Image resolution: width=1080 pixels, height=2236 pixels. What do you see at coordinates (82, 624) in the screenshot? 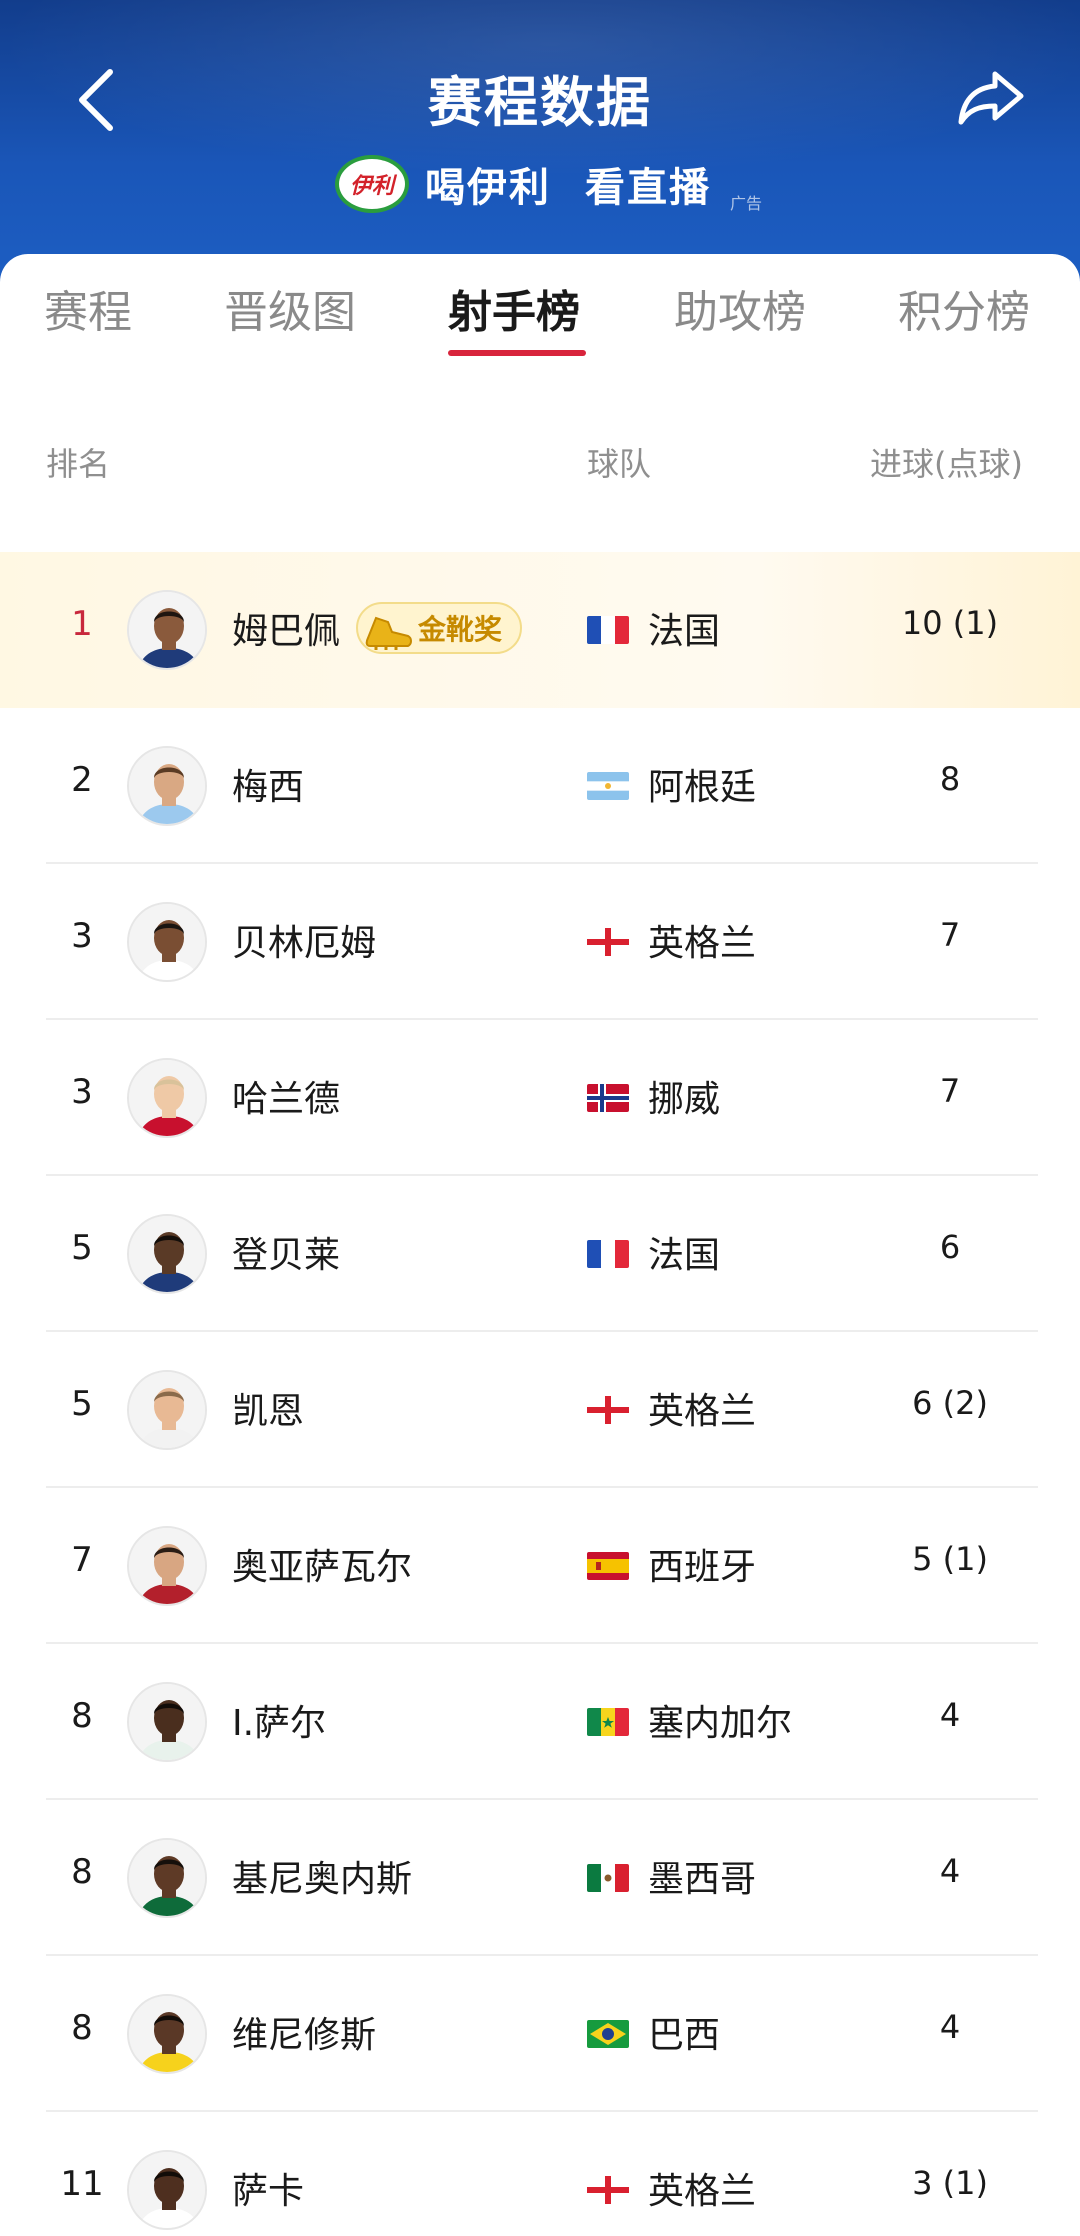
I see `rank-number: 1` at bounding box center [82, 624].